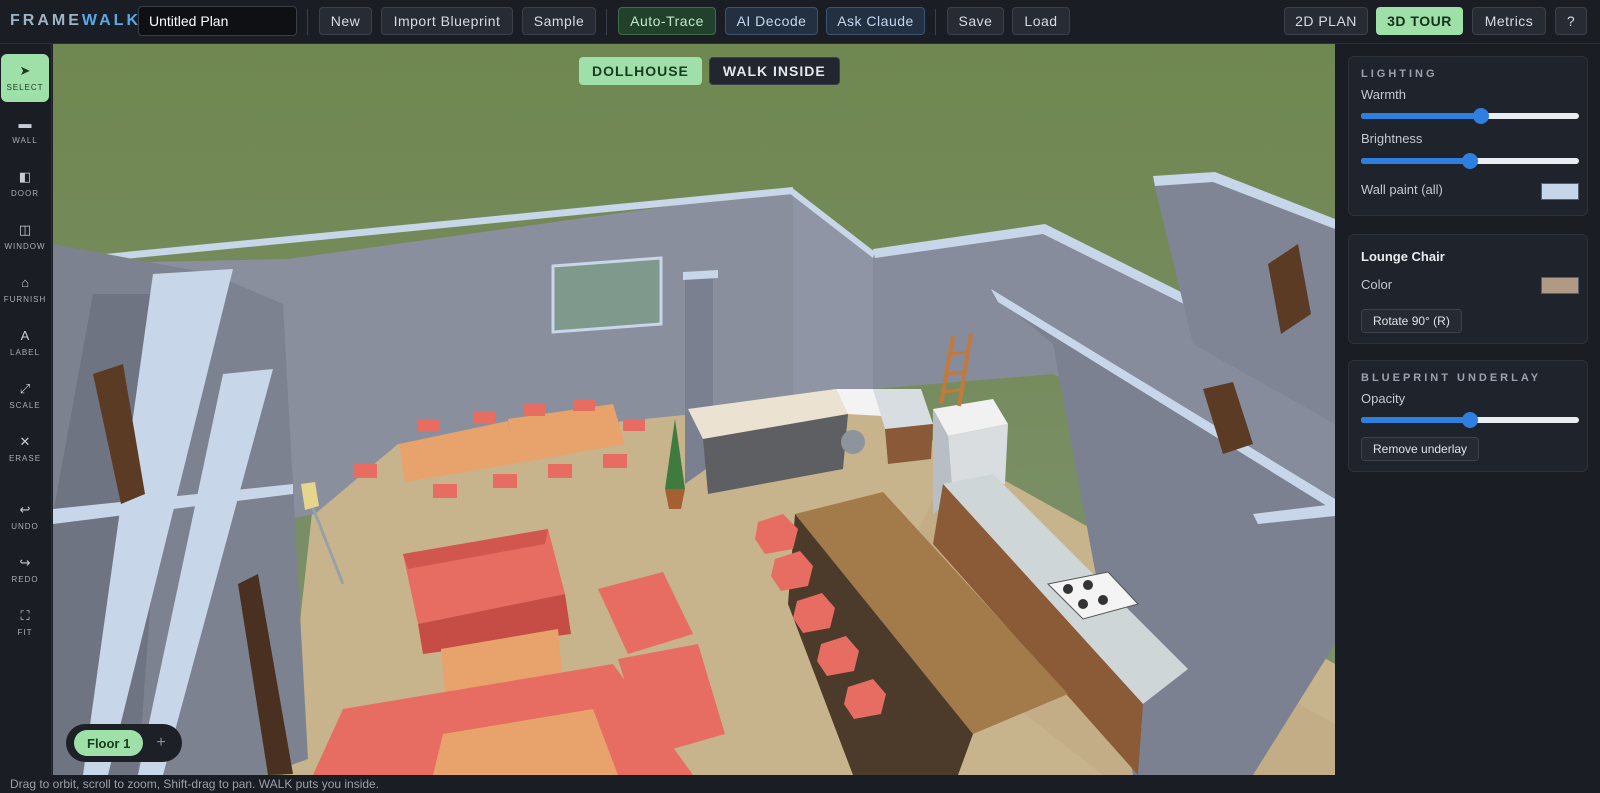 The height and width of the screenshot is (793, 1600). Describe the element at coordinates (607, 295) in the screenshot. I see `window` at that location.